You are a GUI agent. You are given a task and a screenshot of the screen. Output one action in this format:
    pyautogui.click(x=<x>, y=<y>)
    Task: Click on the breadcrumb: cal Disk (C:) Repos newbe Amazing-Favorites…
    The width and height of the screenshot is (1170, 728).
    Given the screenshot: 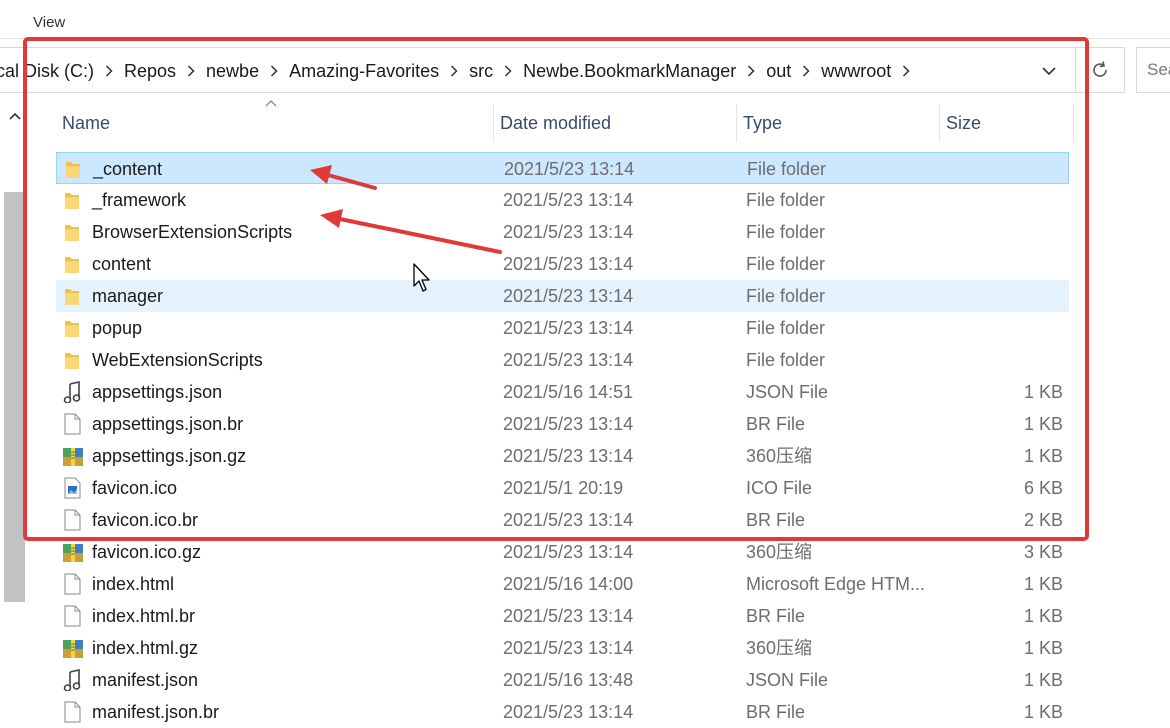 What is the action you would take?
    pyautogui.click(x=460, y=71)
    